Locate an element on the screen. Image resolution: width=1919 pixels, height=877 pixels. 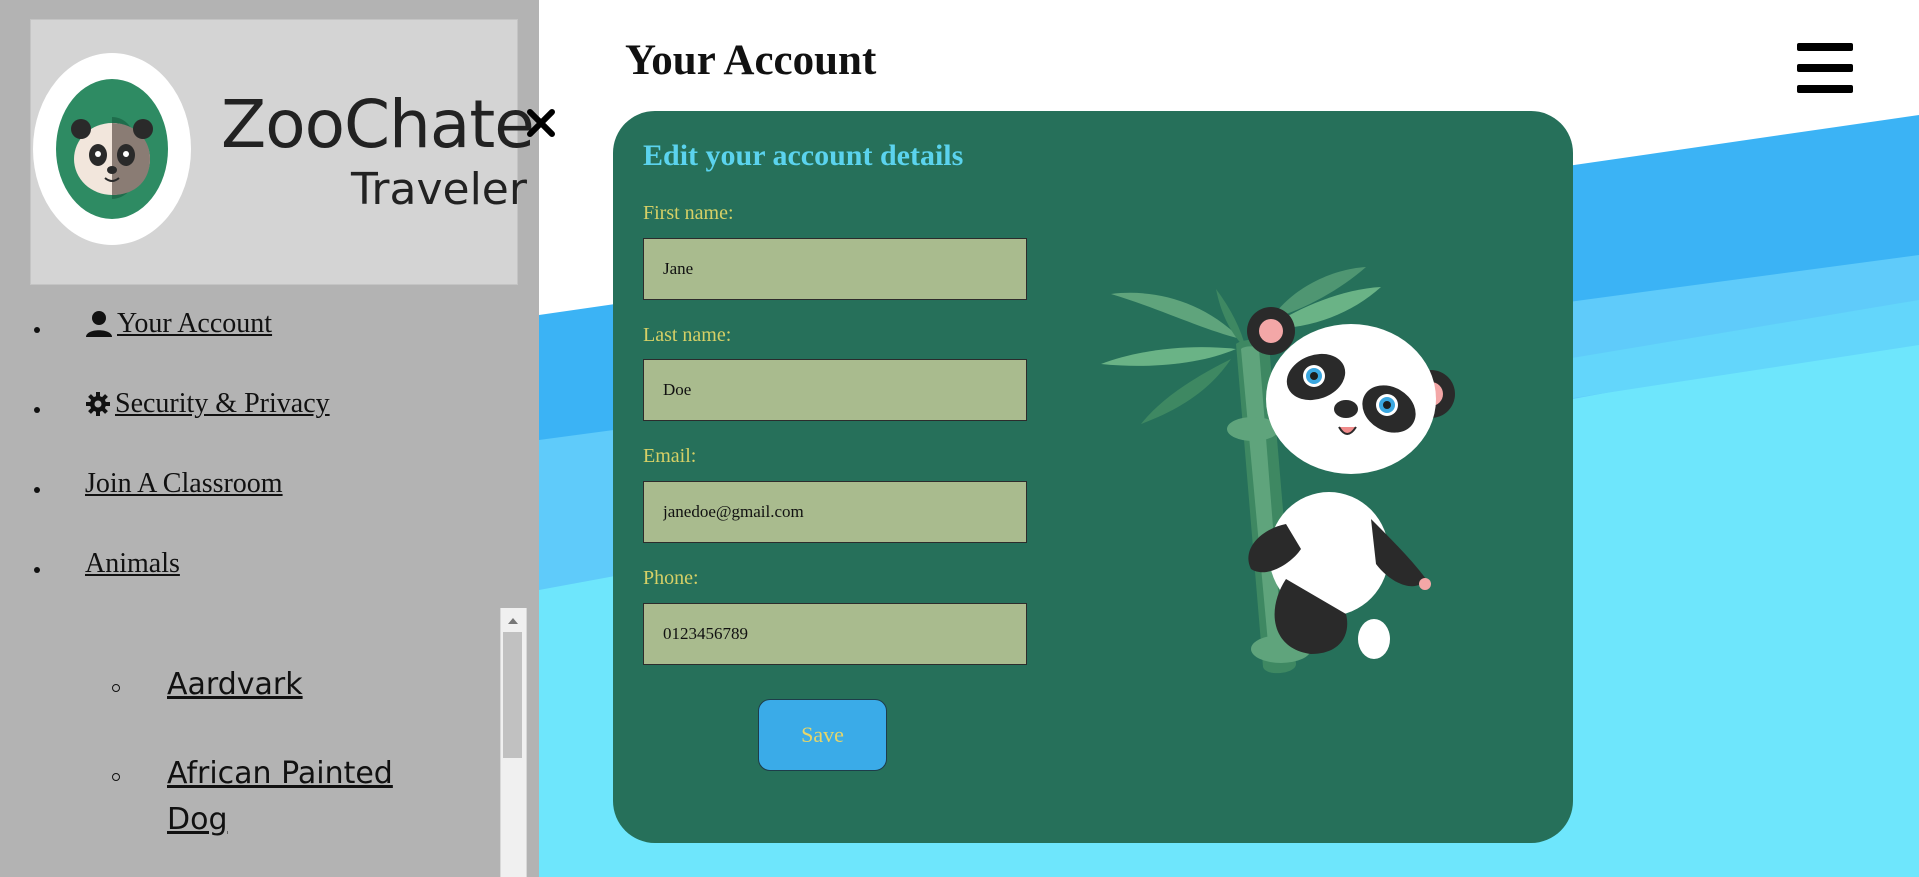
app-logo: ZooChater Traveler is located at coordinates (284, 152).